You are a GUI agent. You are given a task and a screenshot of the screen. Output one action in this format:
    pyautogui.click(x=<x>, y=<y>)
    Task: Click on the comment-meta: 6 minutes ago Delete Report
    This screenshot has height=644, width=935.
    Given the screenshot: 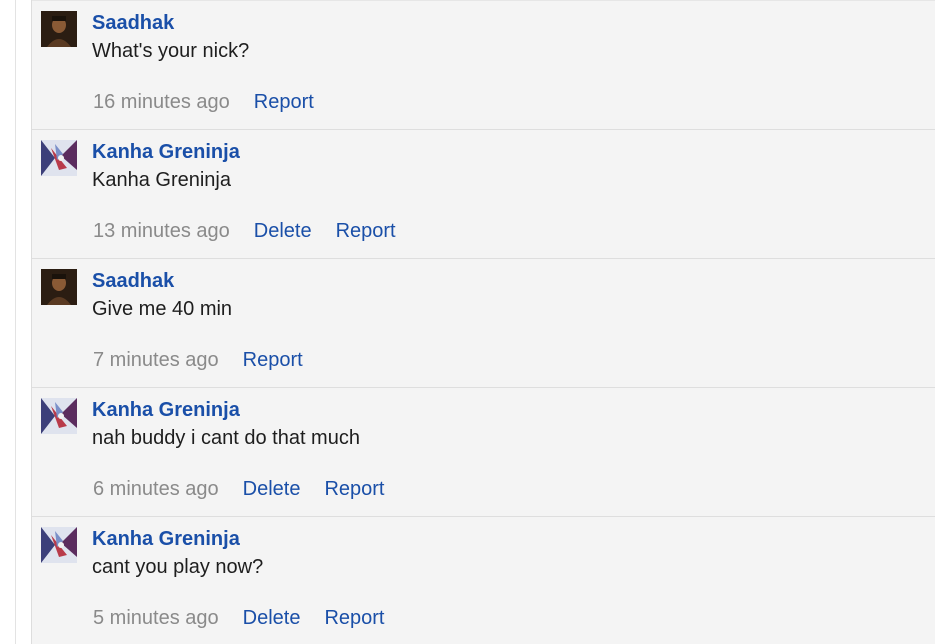 What is the action you would take?
    pyautogui.click(x=238, y=489)
    